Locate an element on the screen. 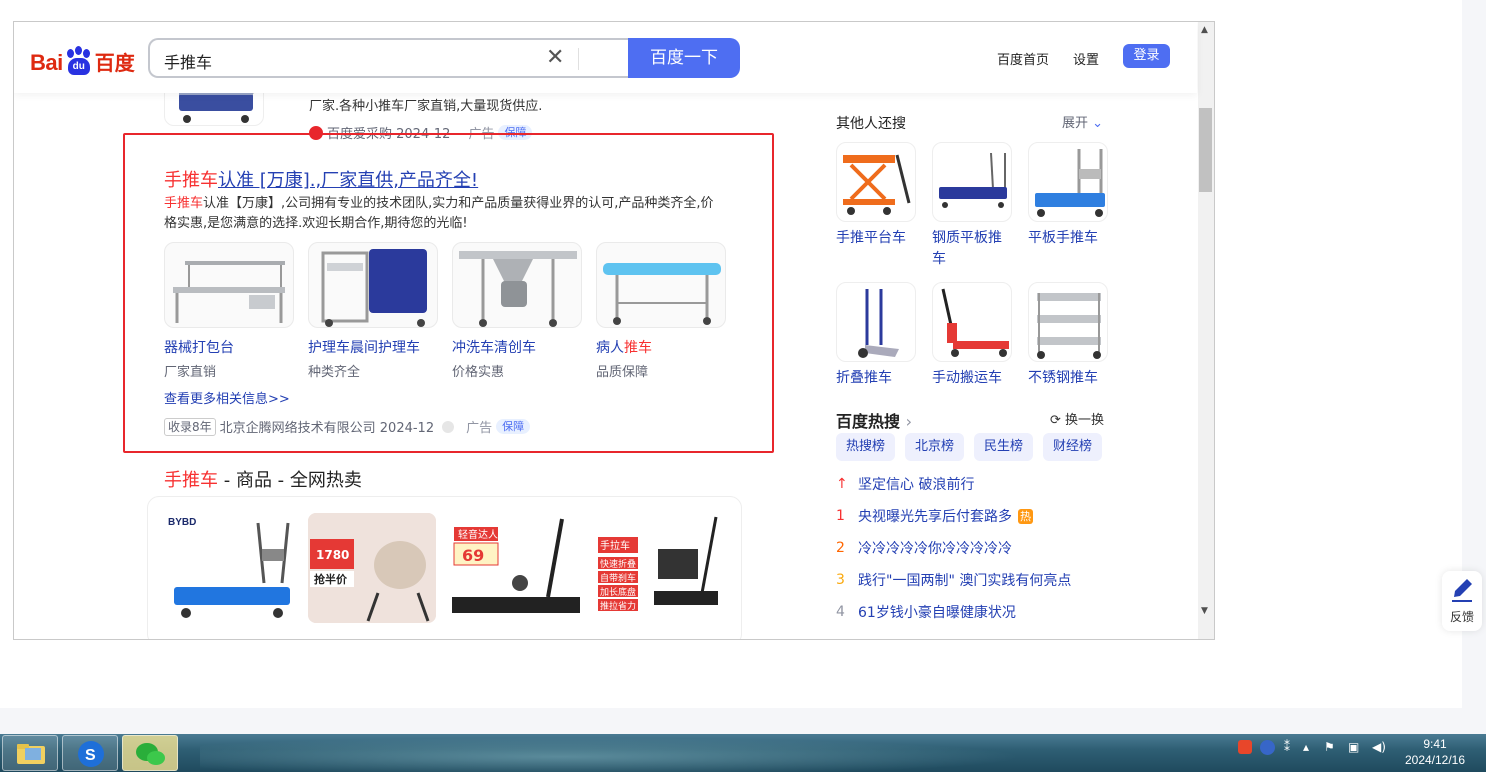  refresh-button: ⟳ 换一换 is located at coordinates (1077, 418).